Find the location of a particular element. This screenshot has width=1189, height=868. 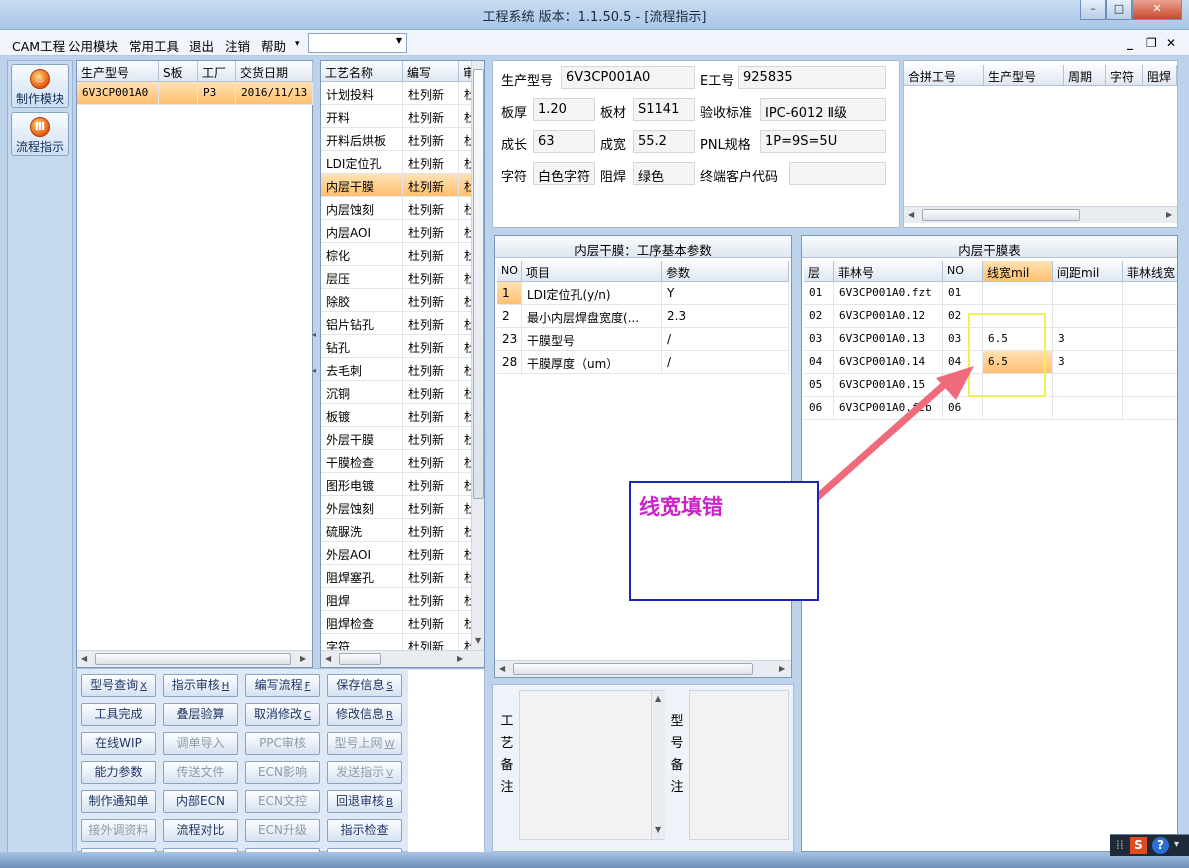

column-header: 合拼工号 is located at coordinates (944, 75).